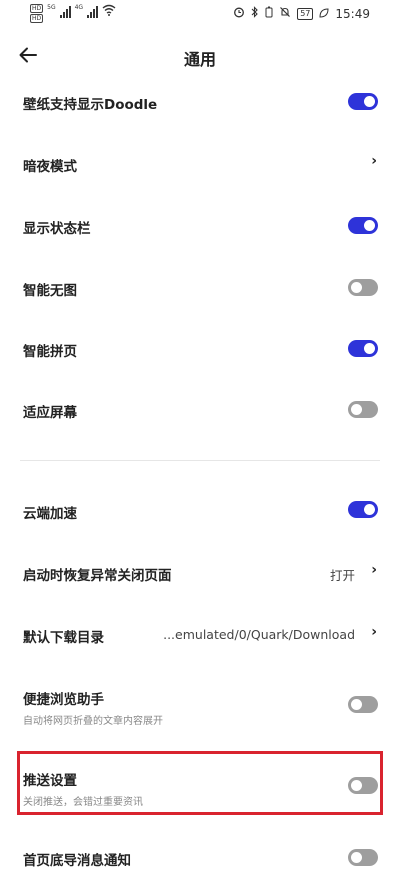 This screenshot has height=888, width=400. Describe the element at coordinates (63, 700) in the screenshot. I see `setting-label: 便捷浏览助手` at that location.